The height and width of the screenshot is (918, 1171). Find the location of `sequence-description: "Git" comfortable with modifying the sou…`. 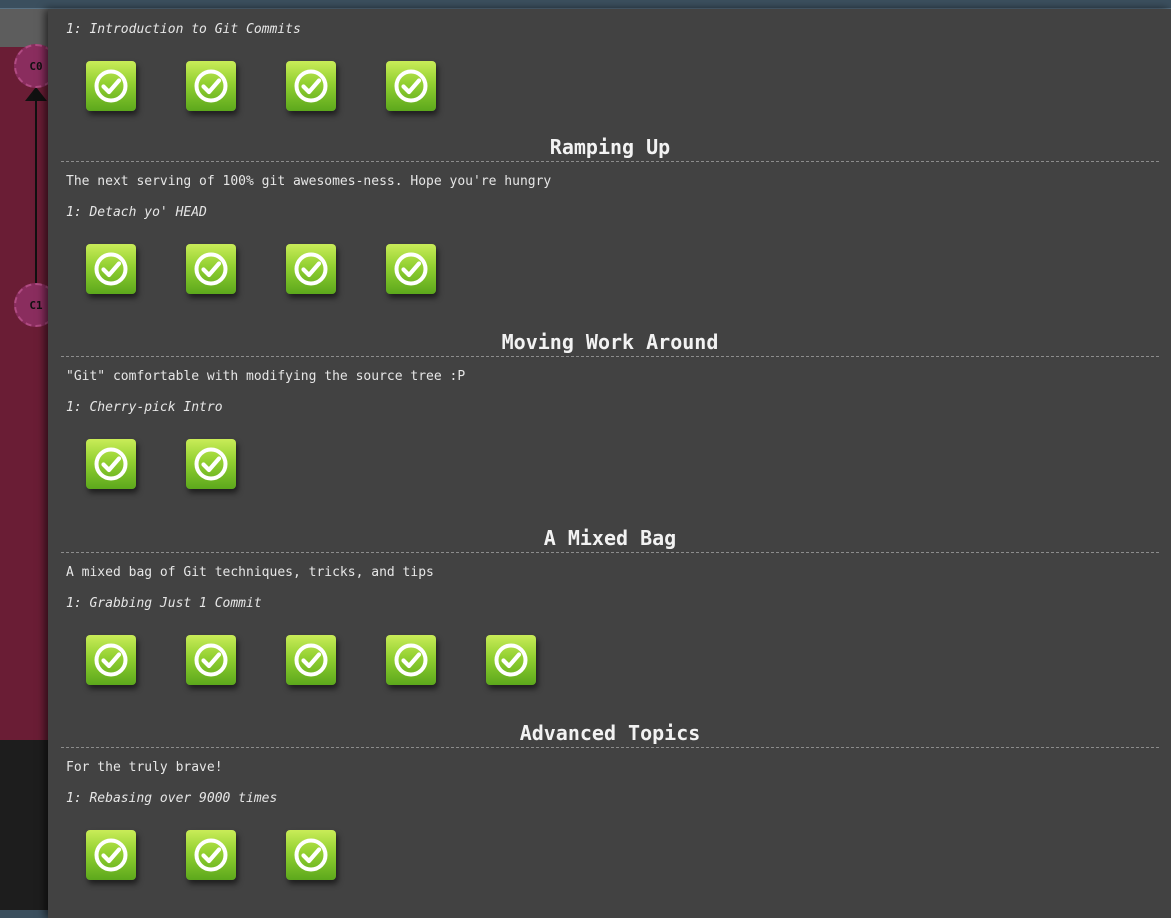

sequence-description: "Git" comfortable with modifying the sou… is located at coordinates (266, 376).